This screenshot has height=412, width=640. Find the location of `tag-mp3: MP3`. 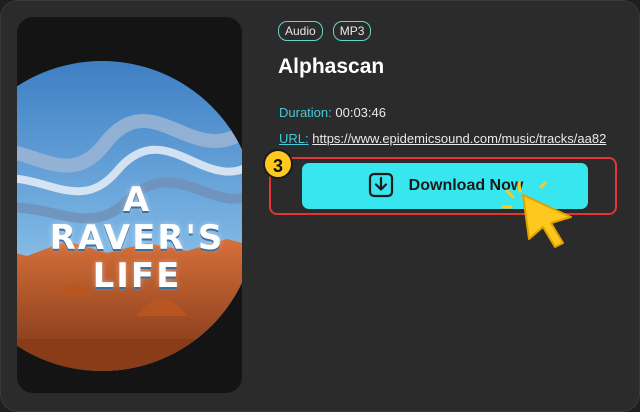

tag-mp3: MP3 is located at coordinates (352, 31).